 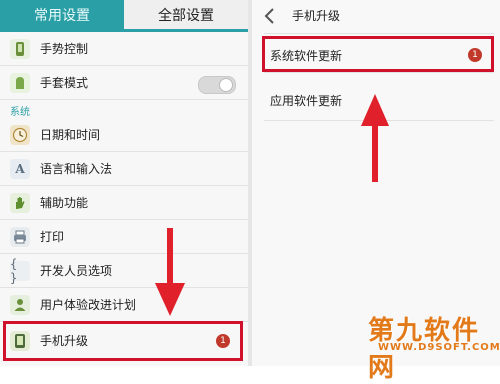 What do you see at coordinates (64, 83) in the screenshot?
I see `settings-item-label: 手套模式` at bounding box center [64, 83].